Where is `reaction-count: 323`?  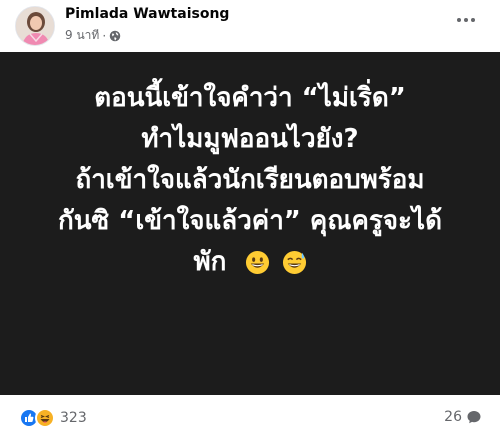 reaction-count: 323 is located at coordinates (73, 418).